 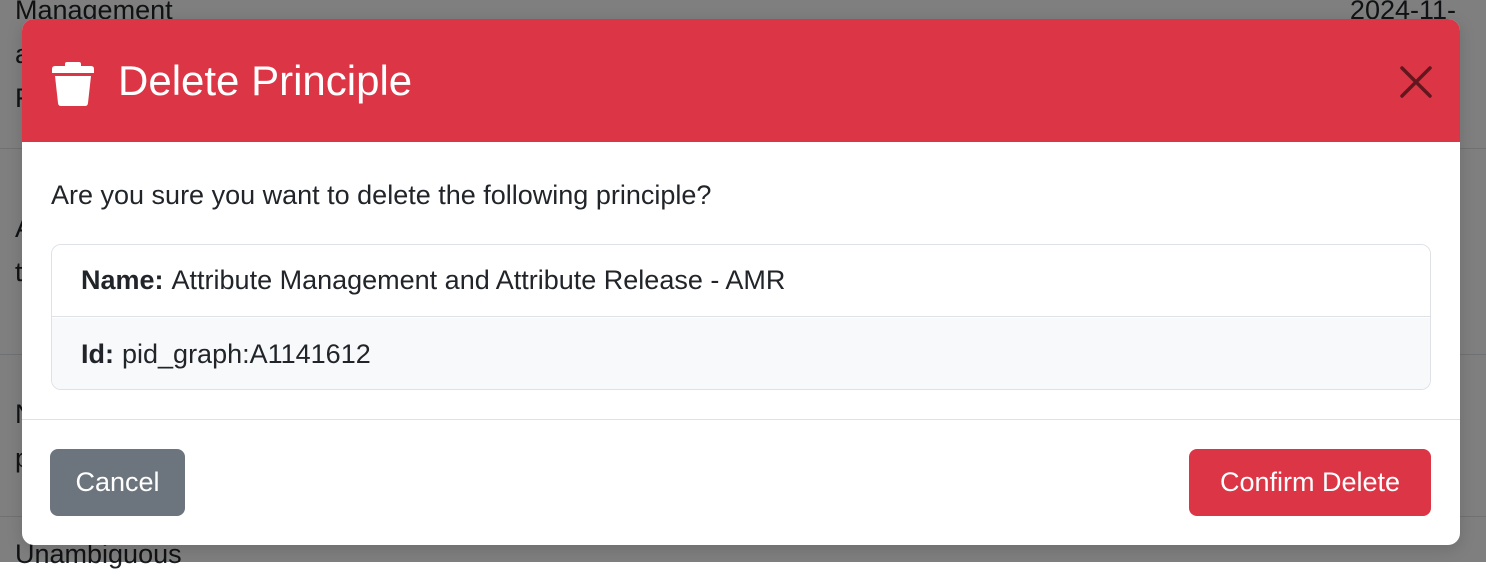 I want to click on id-label: Id:, so click(x=97, y=354).